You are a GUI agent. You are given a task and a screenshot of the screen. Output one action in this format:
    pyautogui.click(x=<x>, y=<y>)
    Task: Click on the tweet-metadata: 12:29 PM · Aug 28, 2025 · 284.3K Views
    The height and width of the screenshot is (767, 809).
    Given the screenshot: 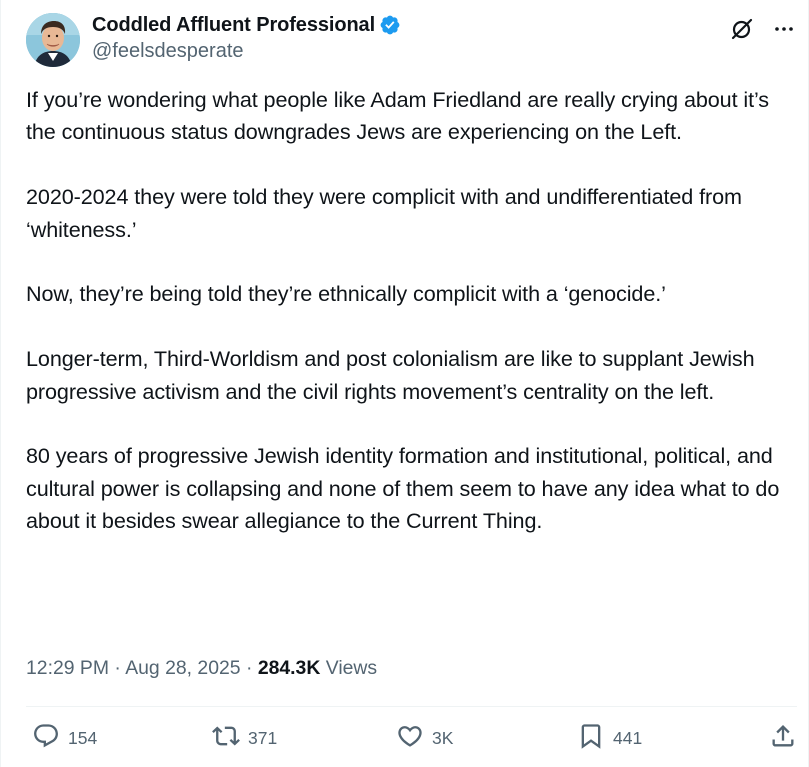 What is the action you would take?
    pyautogui.click(x=201, y=668)
    